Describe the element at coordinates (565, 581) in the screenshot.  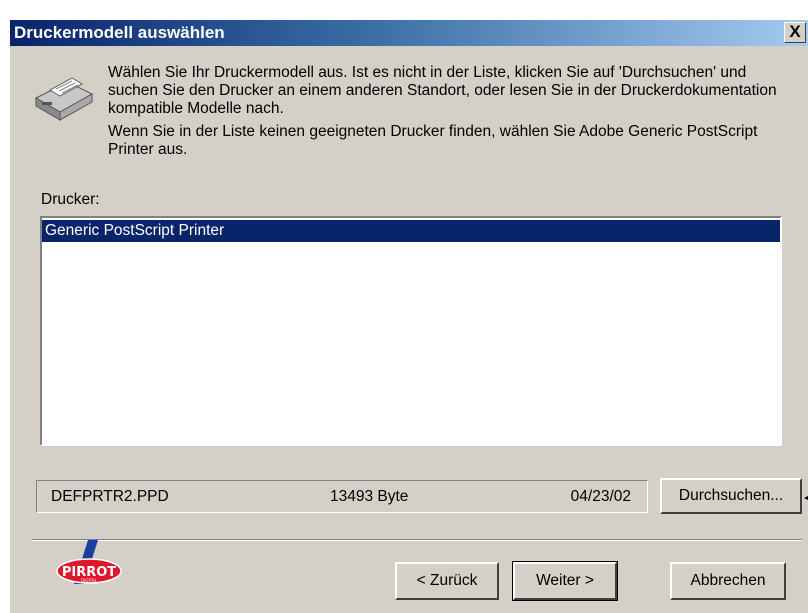
I see `next-button: Weiter >` at that location.